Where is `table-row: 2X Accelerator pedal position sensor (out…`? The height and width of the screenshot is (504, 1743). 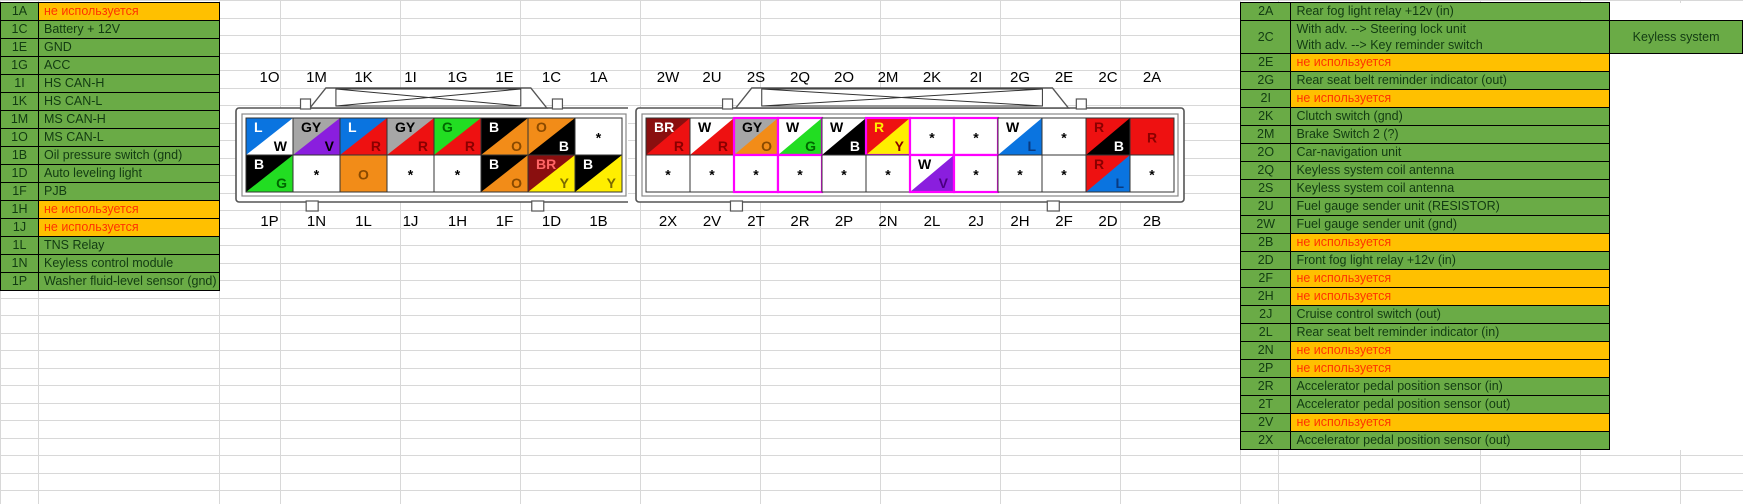 table-row: 2X Accelerator pedal position sensor (out… is located at coordinates (1491, 440).